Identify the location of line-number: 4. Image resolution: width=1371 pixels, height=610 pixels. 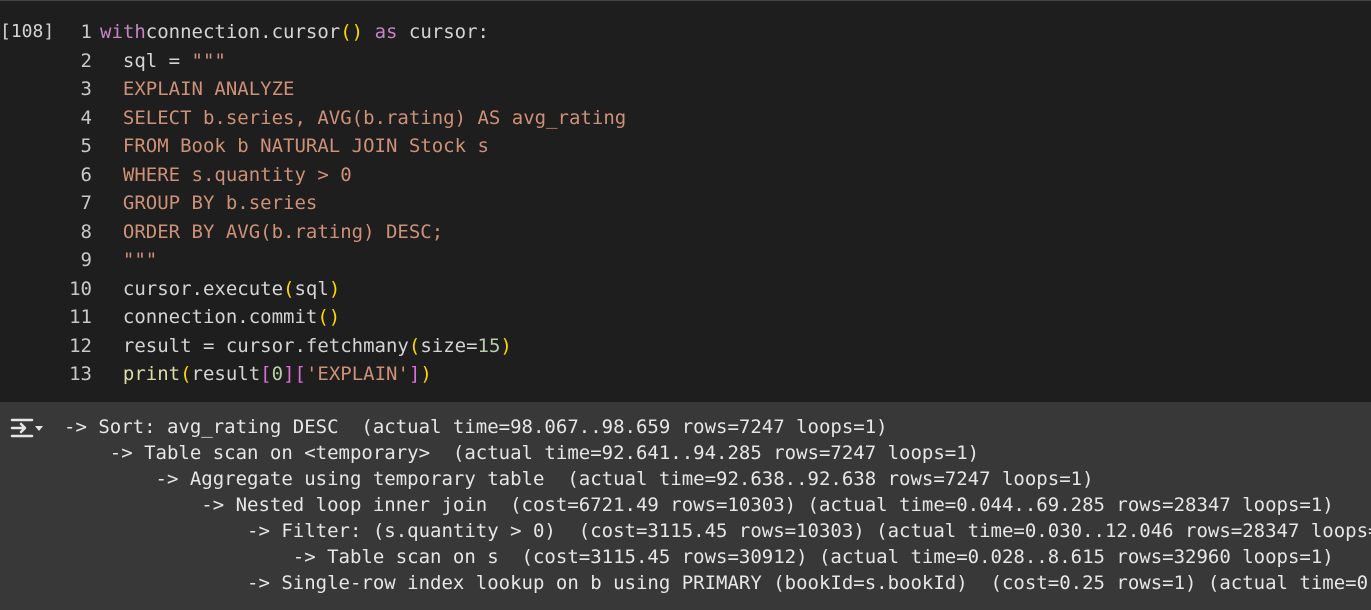
(86, 117).